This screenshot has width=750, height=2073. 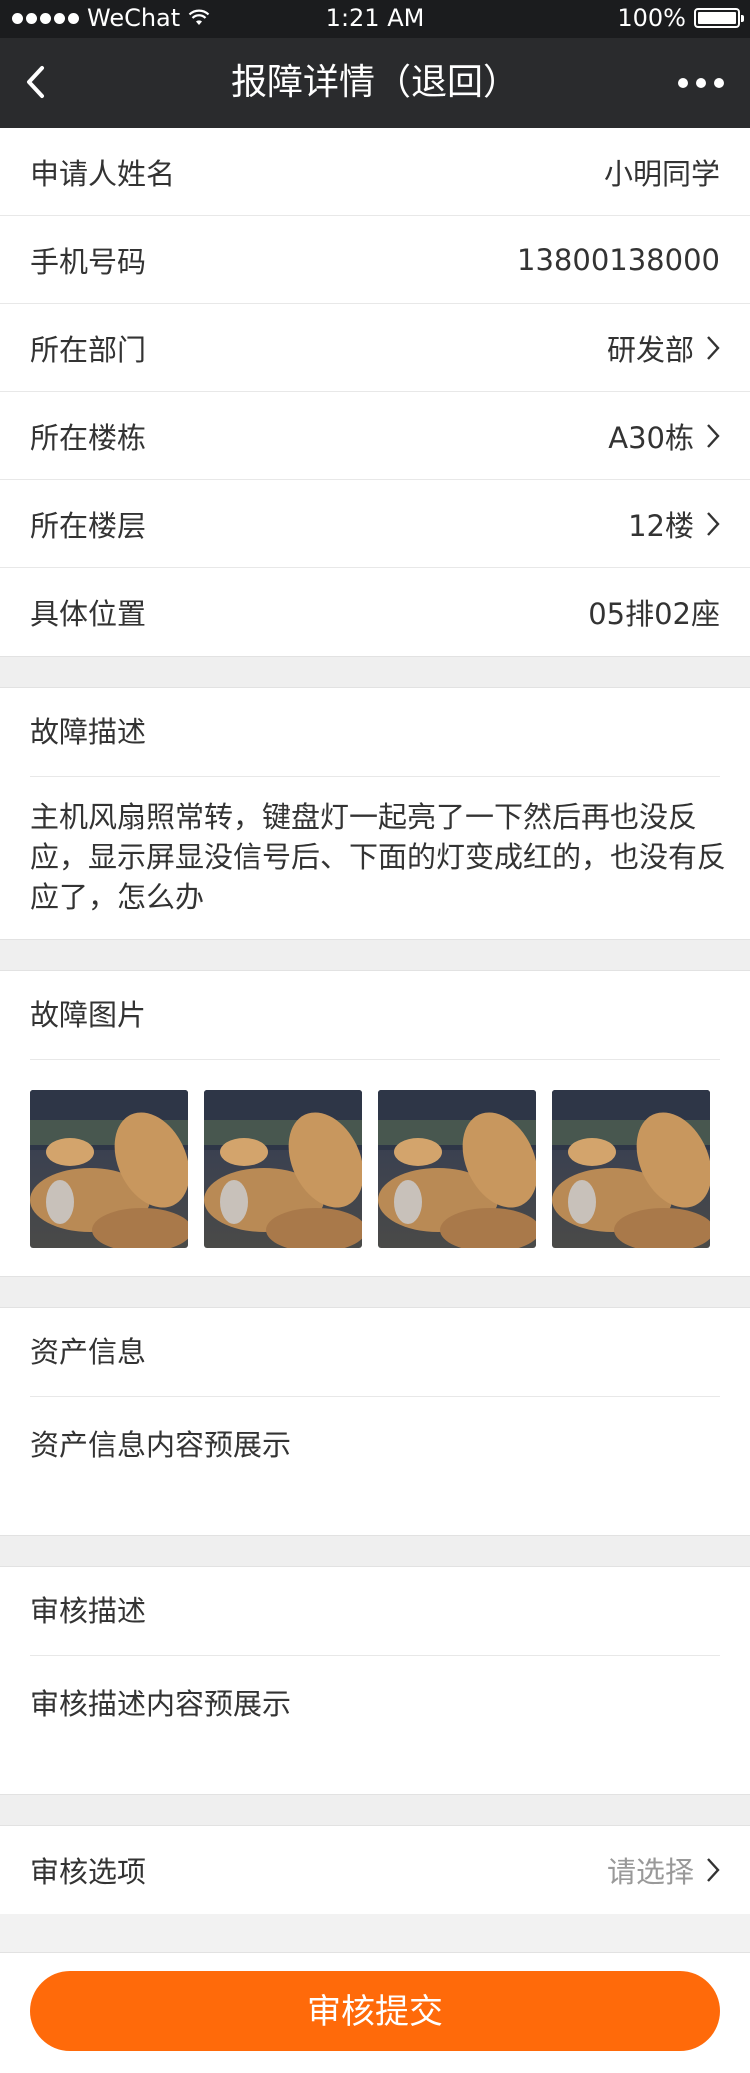 I want to click on review-option-group: 审核选项 请选择, so click(x=375, y=1870).